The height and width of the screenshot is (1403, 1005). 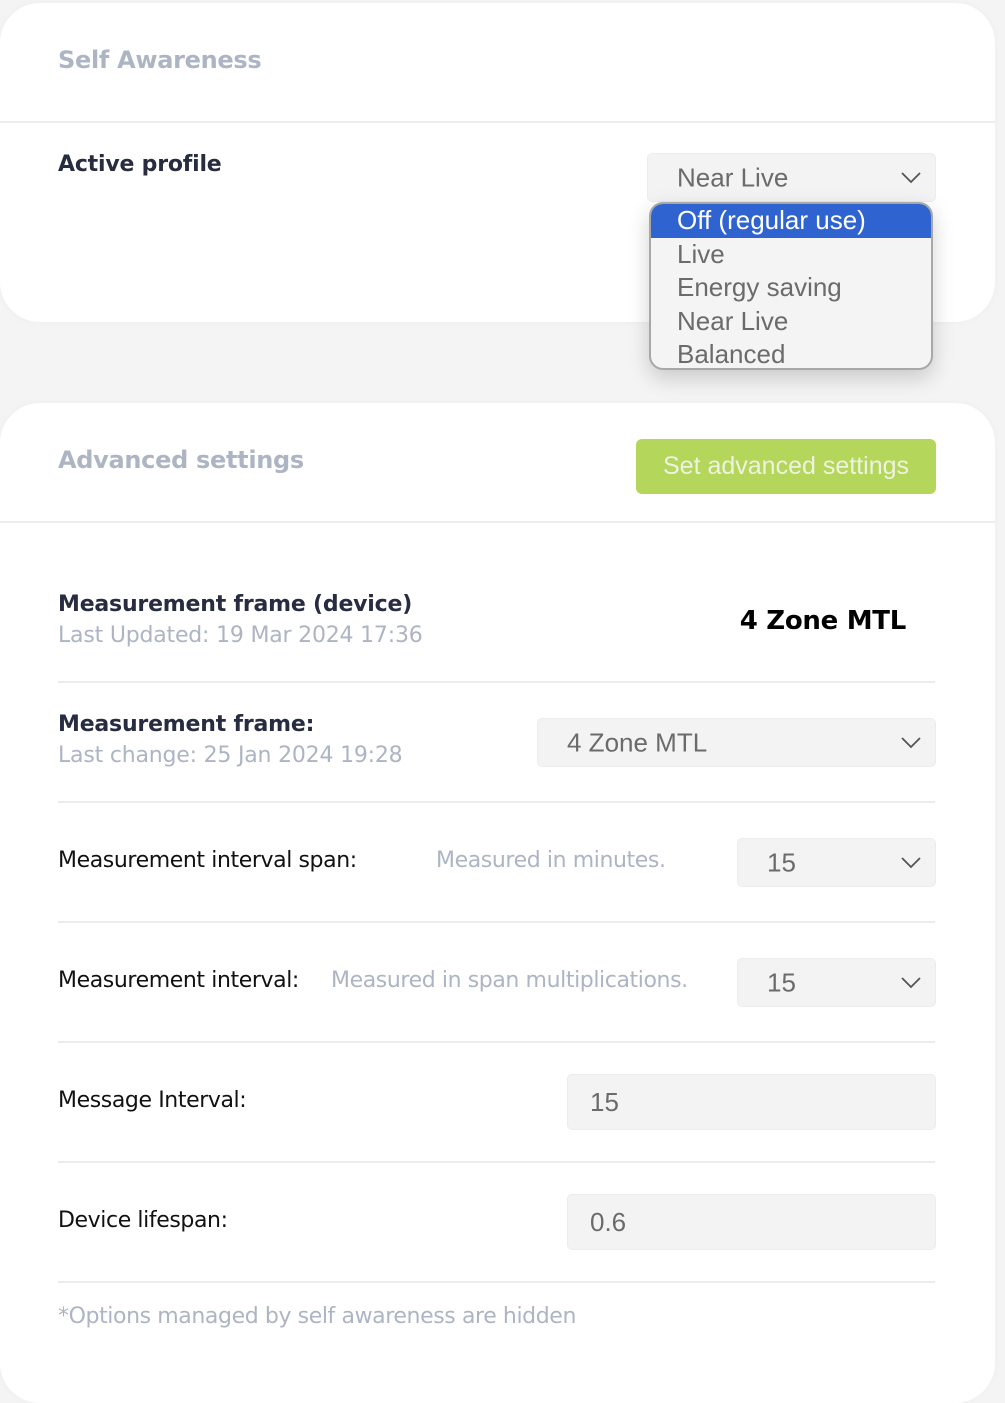 I want to click on message-interval-input: 15, so click(x=751, y=1102).